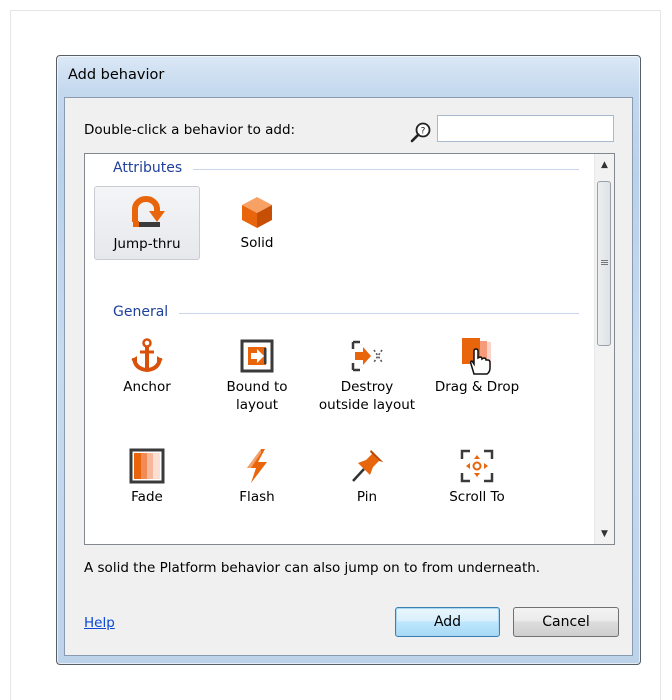 The height and width of the screenshot is (700, 672). Describe the element at coordinates (147, 244) in the screenshot. I see `behavior-label: Jump-thru` at that location.